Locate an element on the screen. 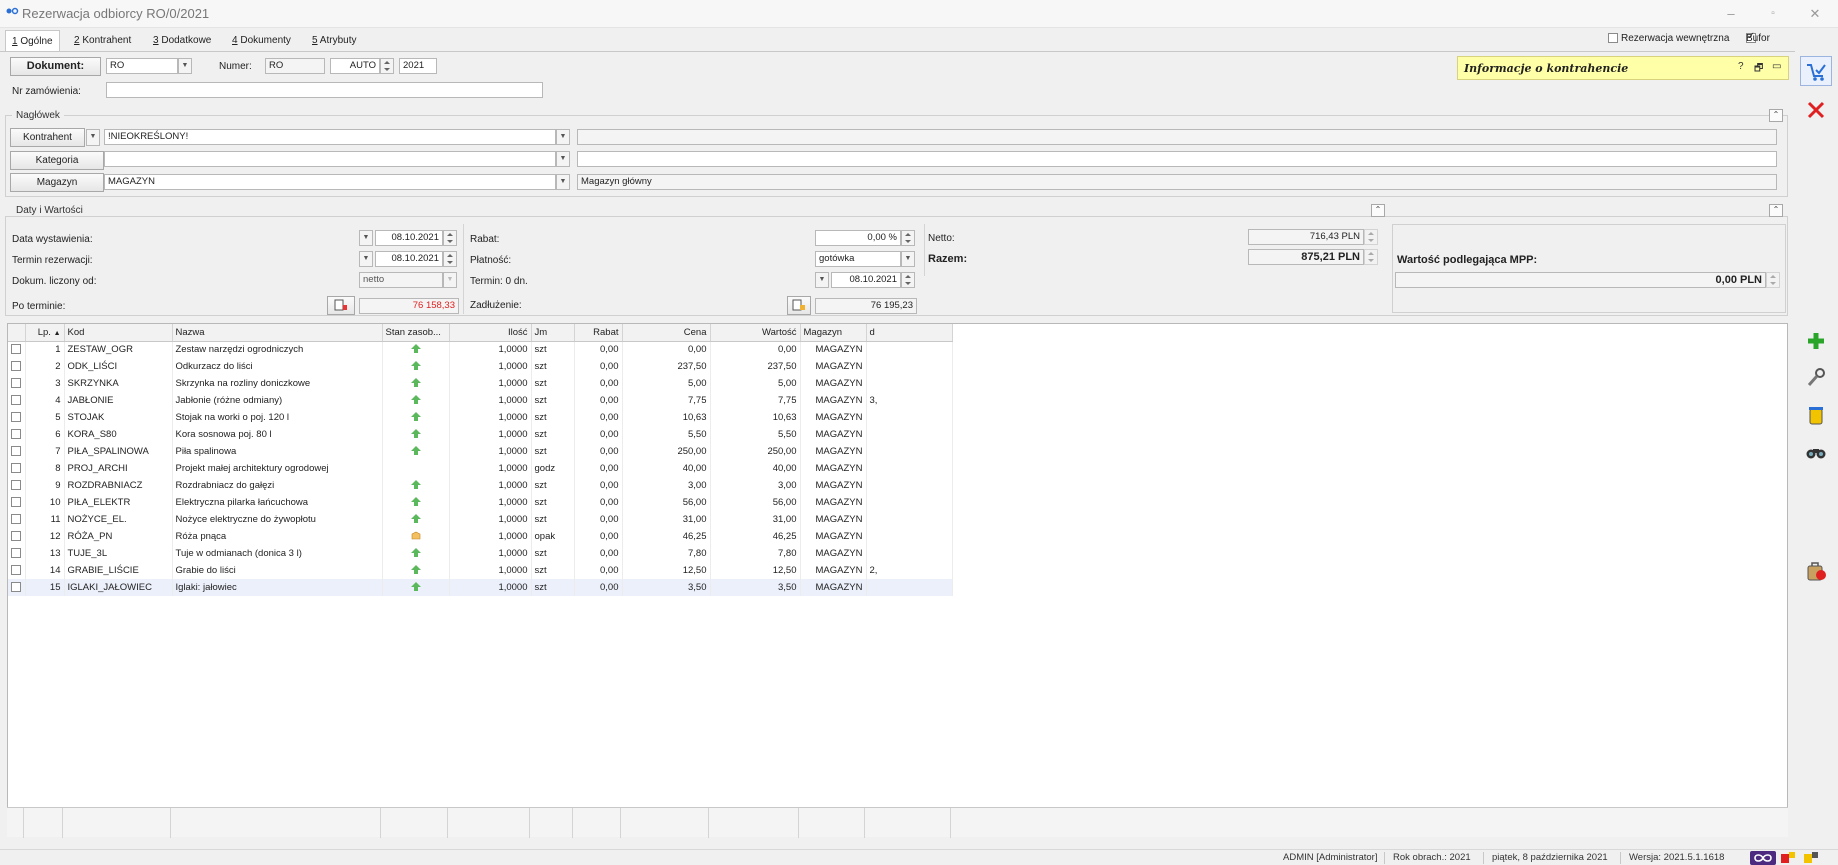 The image size is (1838, 865). contractor-button: Kontrahent is located at coordinates (47, 137).